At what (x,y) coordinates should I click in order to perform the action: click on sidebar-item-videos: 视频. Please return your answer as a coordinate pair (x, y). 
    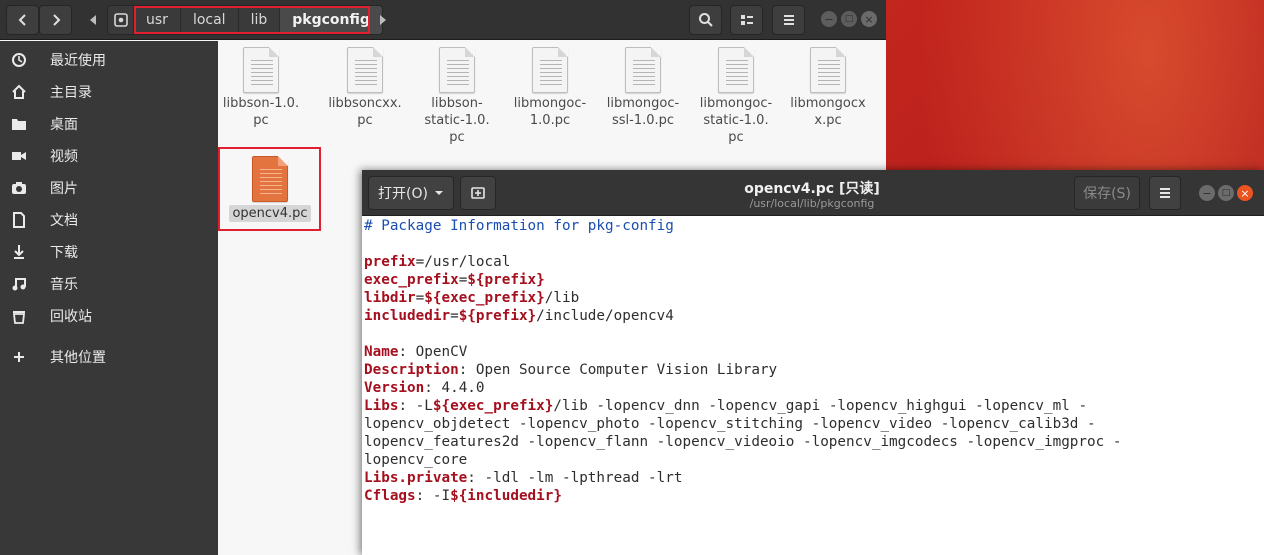
    Looking at the image, I should click on (109, 156).